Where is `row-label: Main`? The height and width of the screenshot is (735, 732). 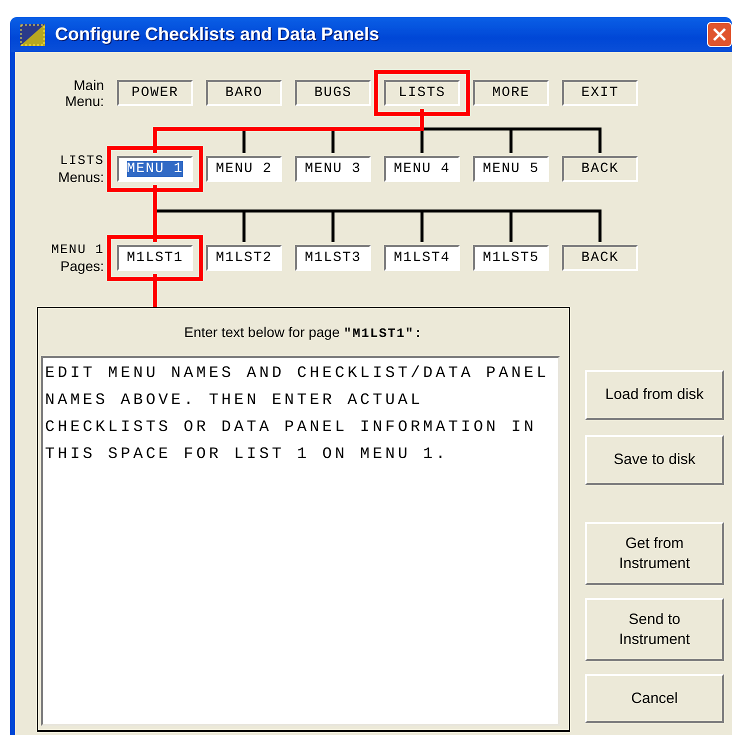 row-label: Main is located at coordinates (88, 85).